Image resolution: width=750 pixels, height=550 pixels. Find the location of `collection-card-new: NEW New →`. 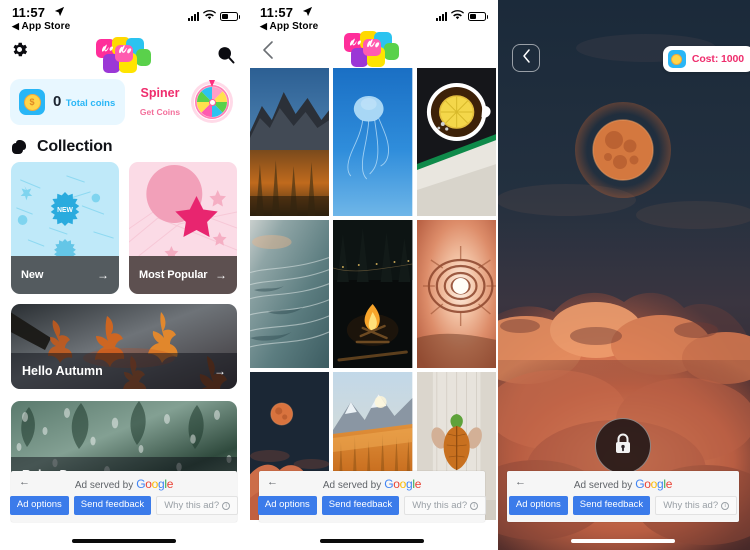

collection-card-new: NEW New → is located at coordinates (65, 228).